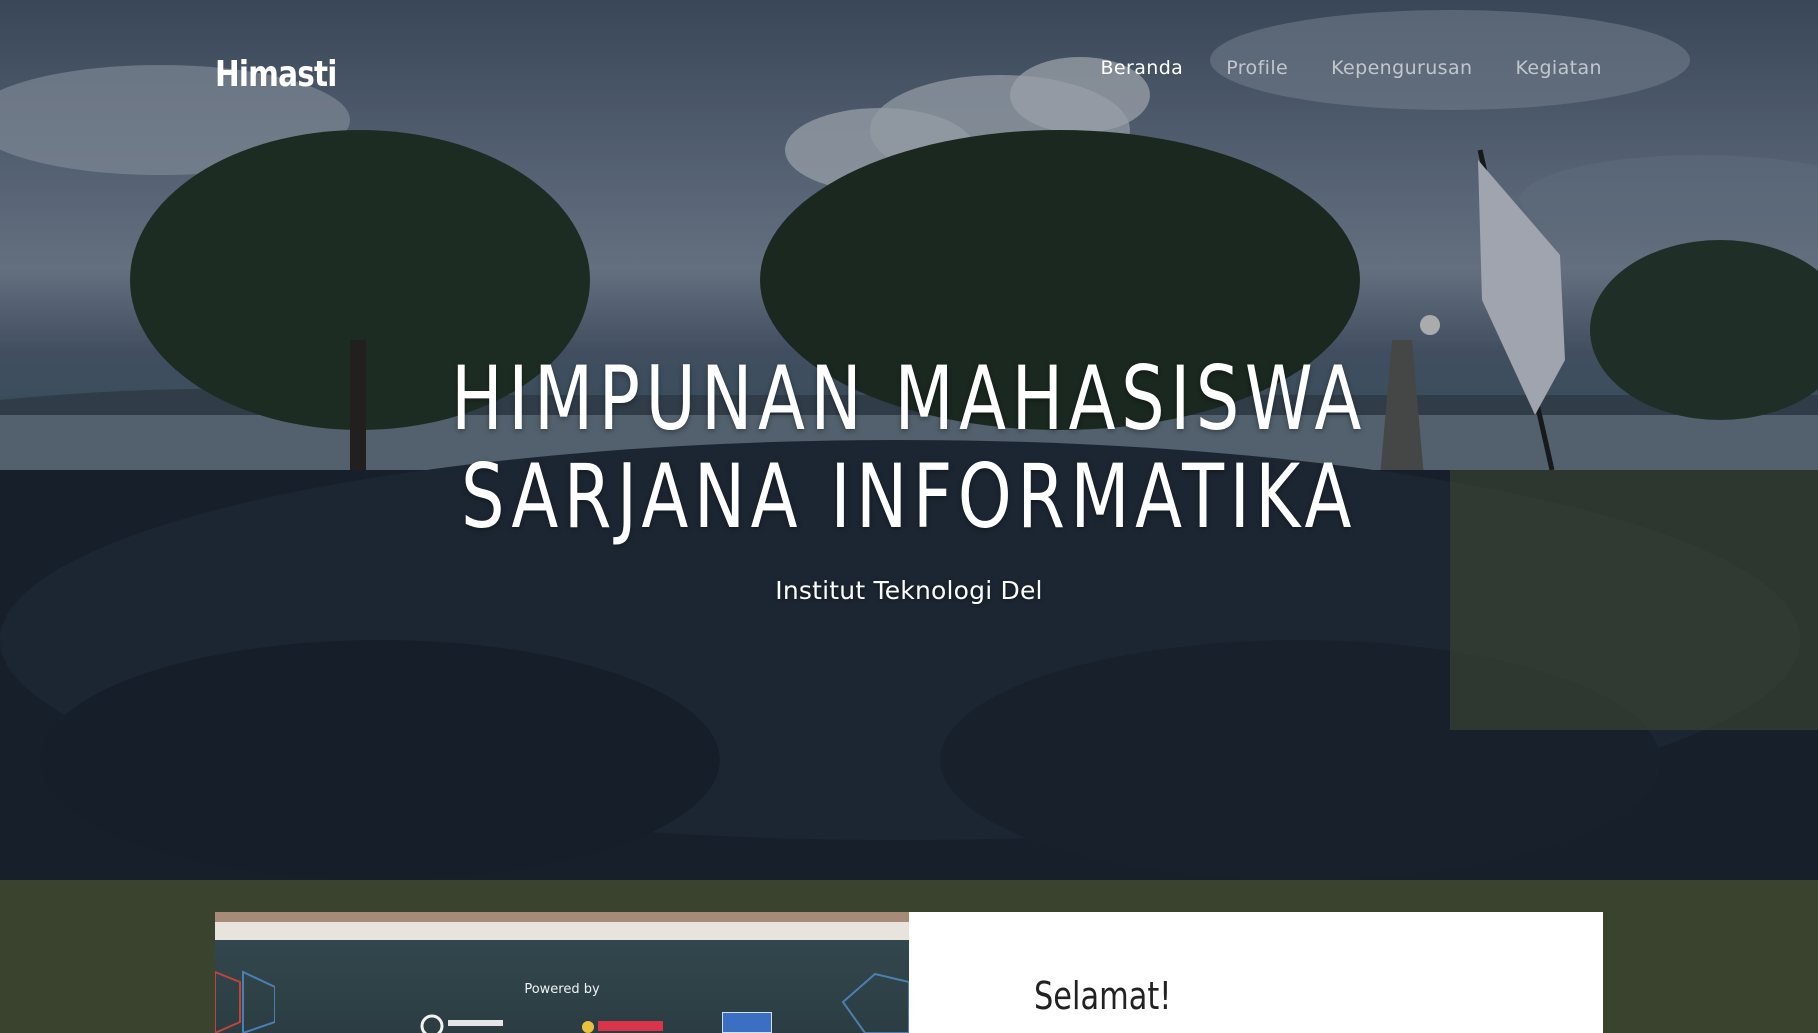 This screenshot has width=1818, height=1033. I want to click on sponsor-logo-icon, so click(461, 1023).